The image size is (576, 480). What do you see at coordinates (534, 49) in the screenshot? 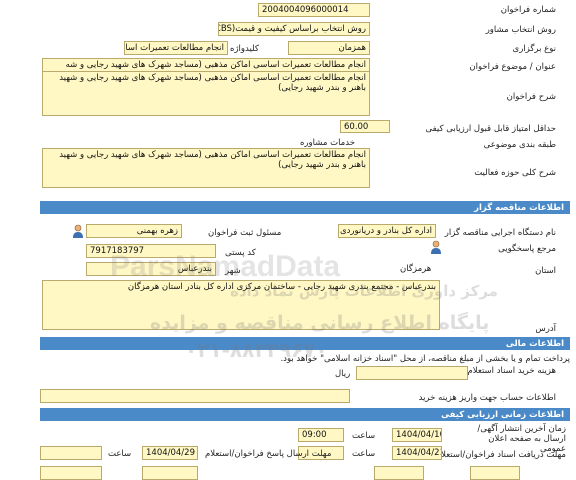
I see `type-label: نوع برگزاری` at bounding box center [534, 49].